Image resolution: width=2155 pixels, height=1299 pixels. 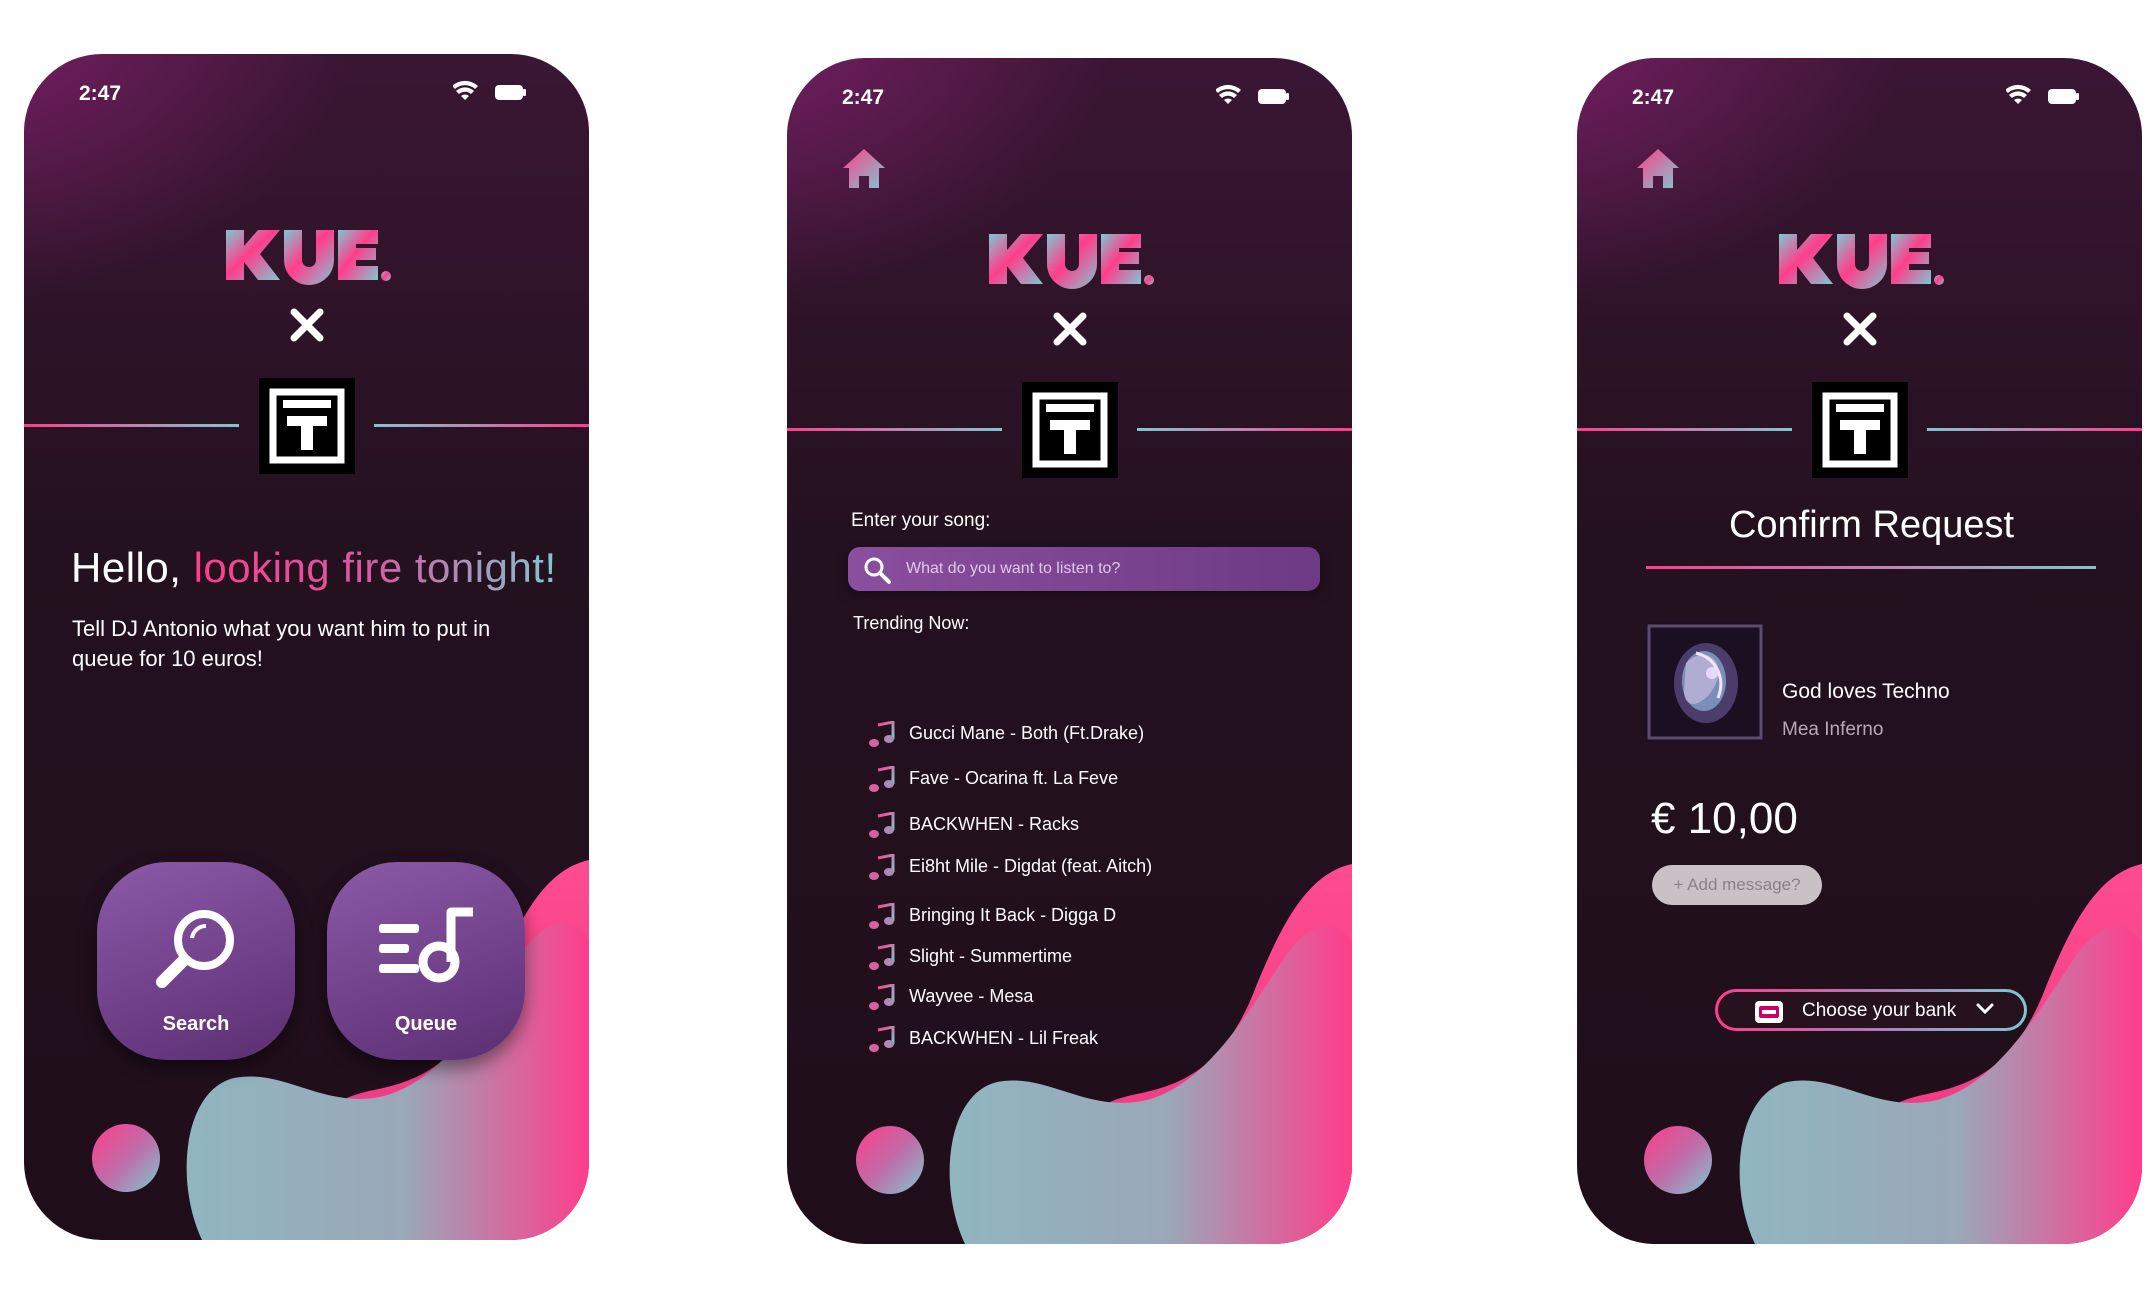 What do you see at coordinates (1089, 825) in the screenshot?
I see `song-item: BACKWHEN - Racks` at bounding box center [1089, 825].